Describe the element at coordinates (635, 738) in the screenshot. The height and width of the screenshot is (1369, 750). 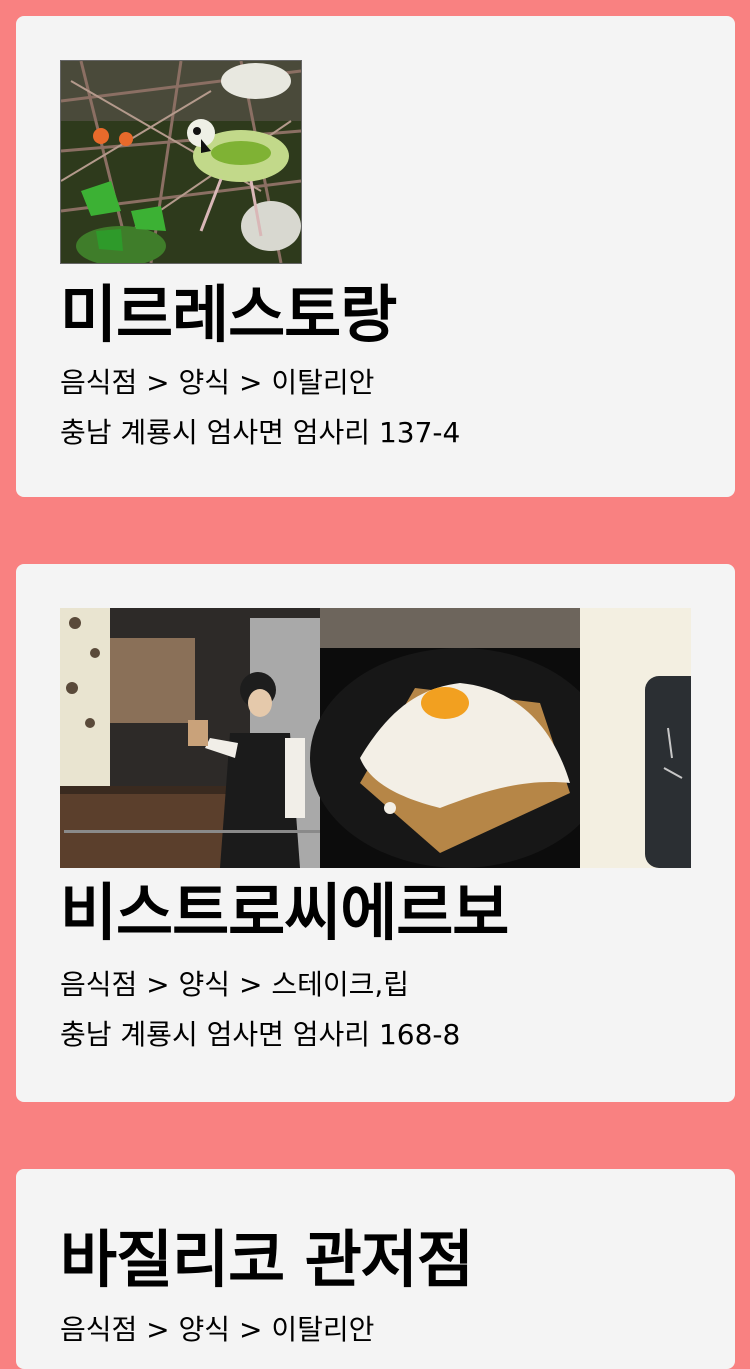
I see `card-photo` at that location.